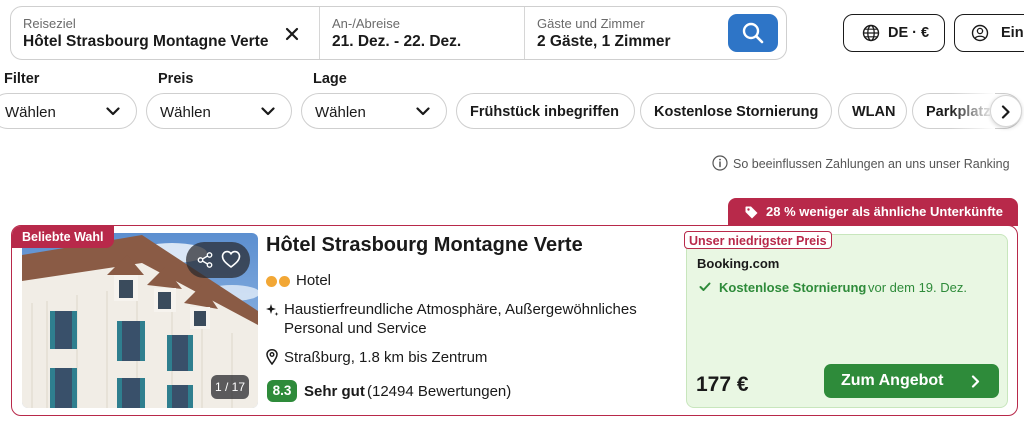 The width and height of the screenshot is (1024, 422). Describe the element at coordinates (185, 112) in the screenshot. I see `price-dropdown-value: Wählen` at that location.